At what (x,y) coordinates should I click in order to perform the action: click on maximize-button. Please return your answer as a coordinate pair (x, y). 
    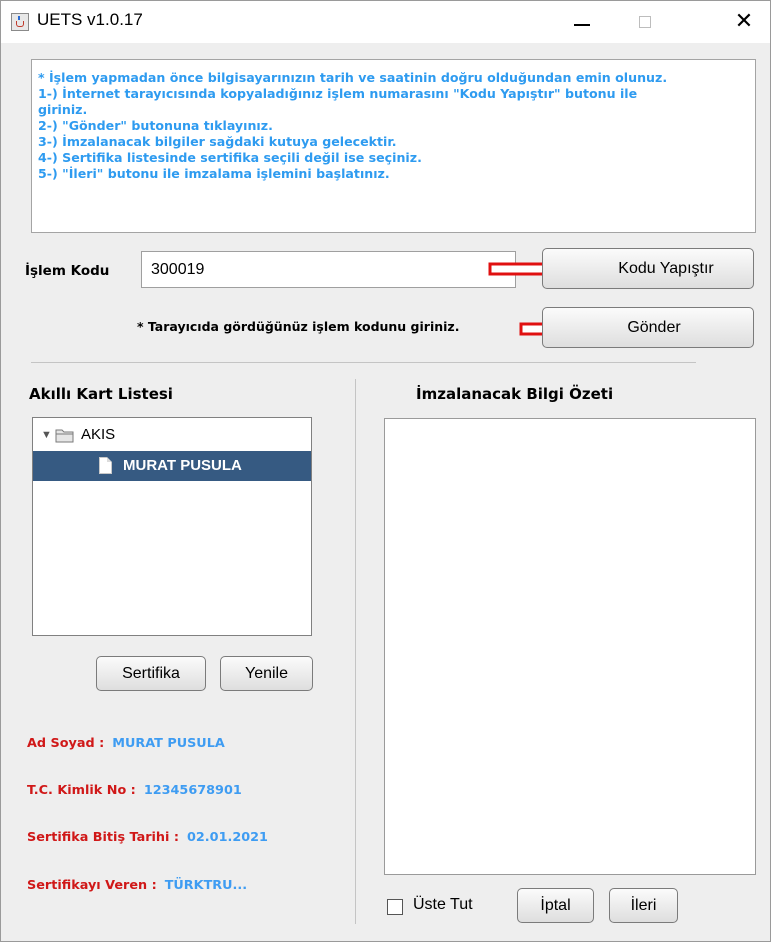
    Looking at the image, I should click on (643, 22).